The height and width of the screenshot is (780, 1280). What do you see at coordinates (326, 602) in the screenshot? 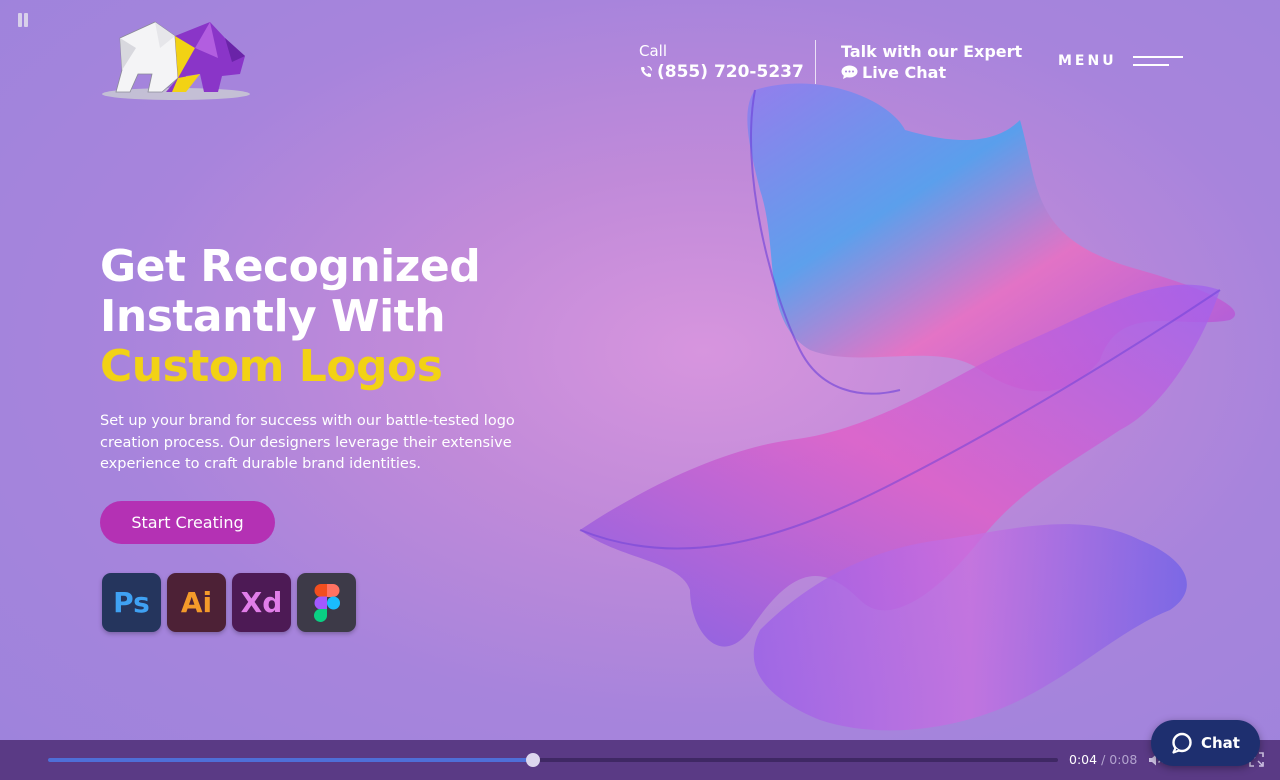
I see `figma-icon` at bounding box center [326, 602].